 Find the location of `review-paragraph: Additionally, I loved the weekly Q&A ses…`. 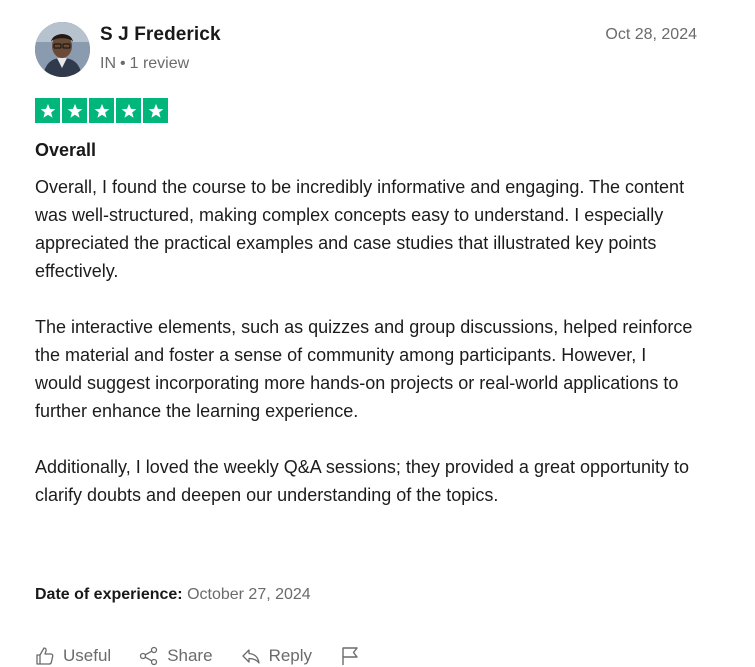

review-paragraph: Additionally, I loved the weekly Q&A ses… is located at coordinates (362, 481).